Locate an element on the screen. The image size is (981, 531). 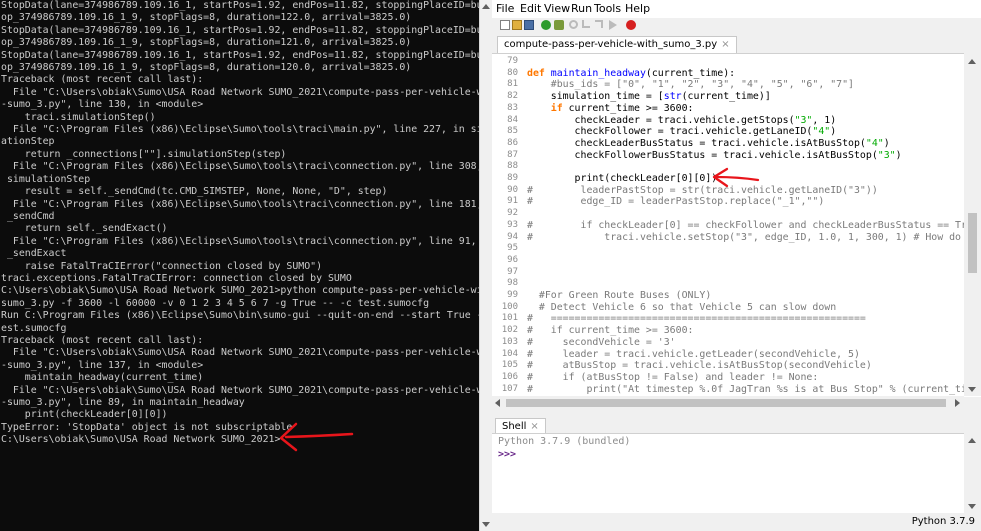
interpreter-status: Python 3.7.9 is located at coordinates (943, 521).